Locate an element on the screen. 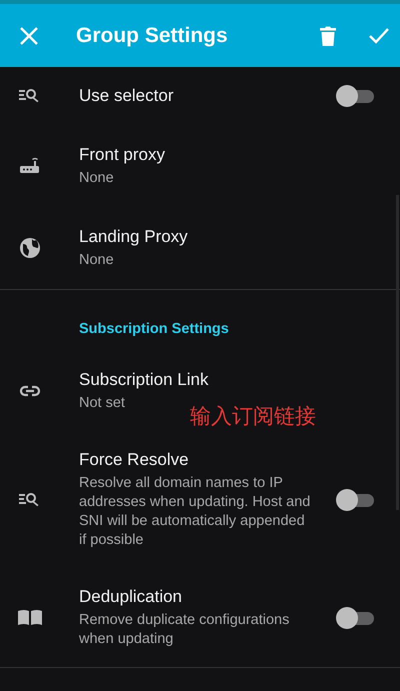 This screenshot has height=691, width=400. row-title: Subscription Link is located at coordinates (144, 380).